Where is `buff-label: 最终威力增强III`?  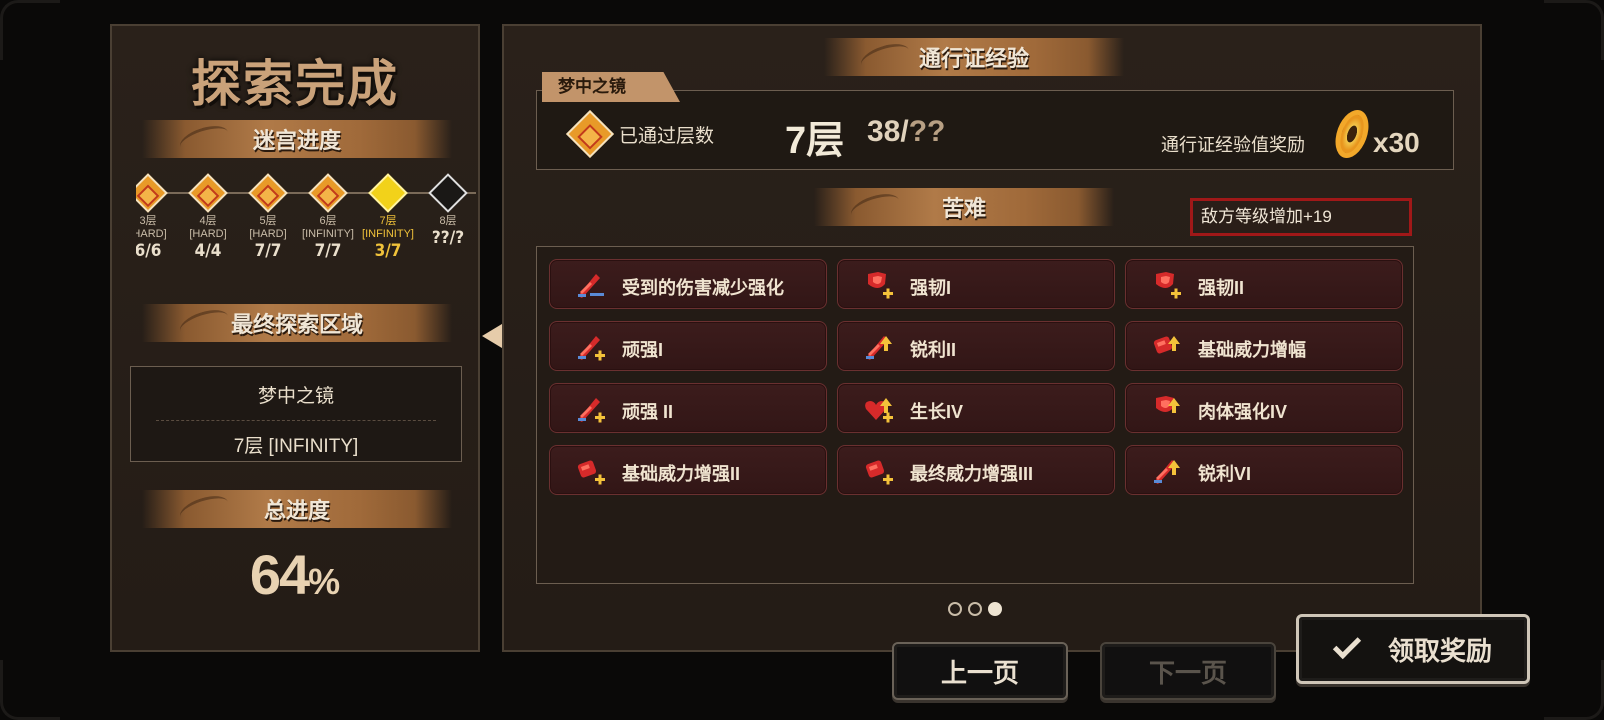 buff-label: 最终威力增强III is located at coordinates (972, 474).